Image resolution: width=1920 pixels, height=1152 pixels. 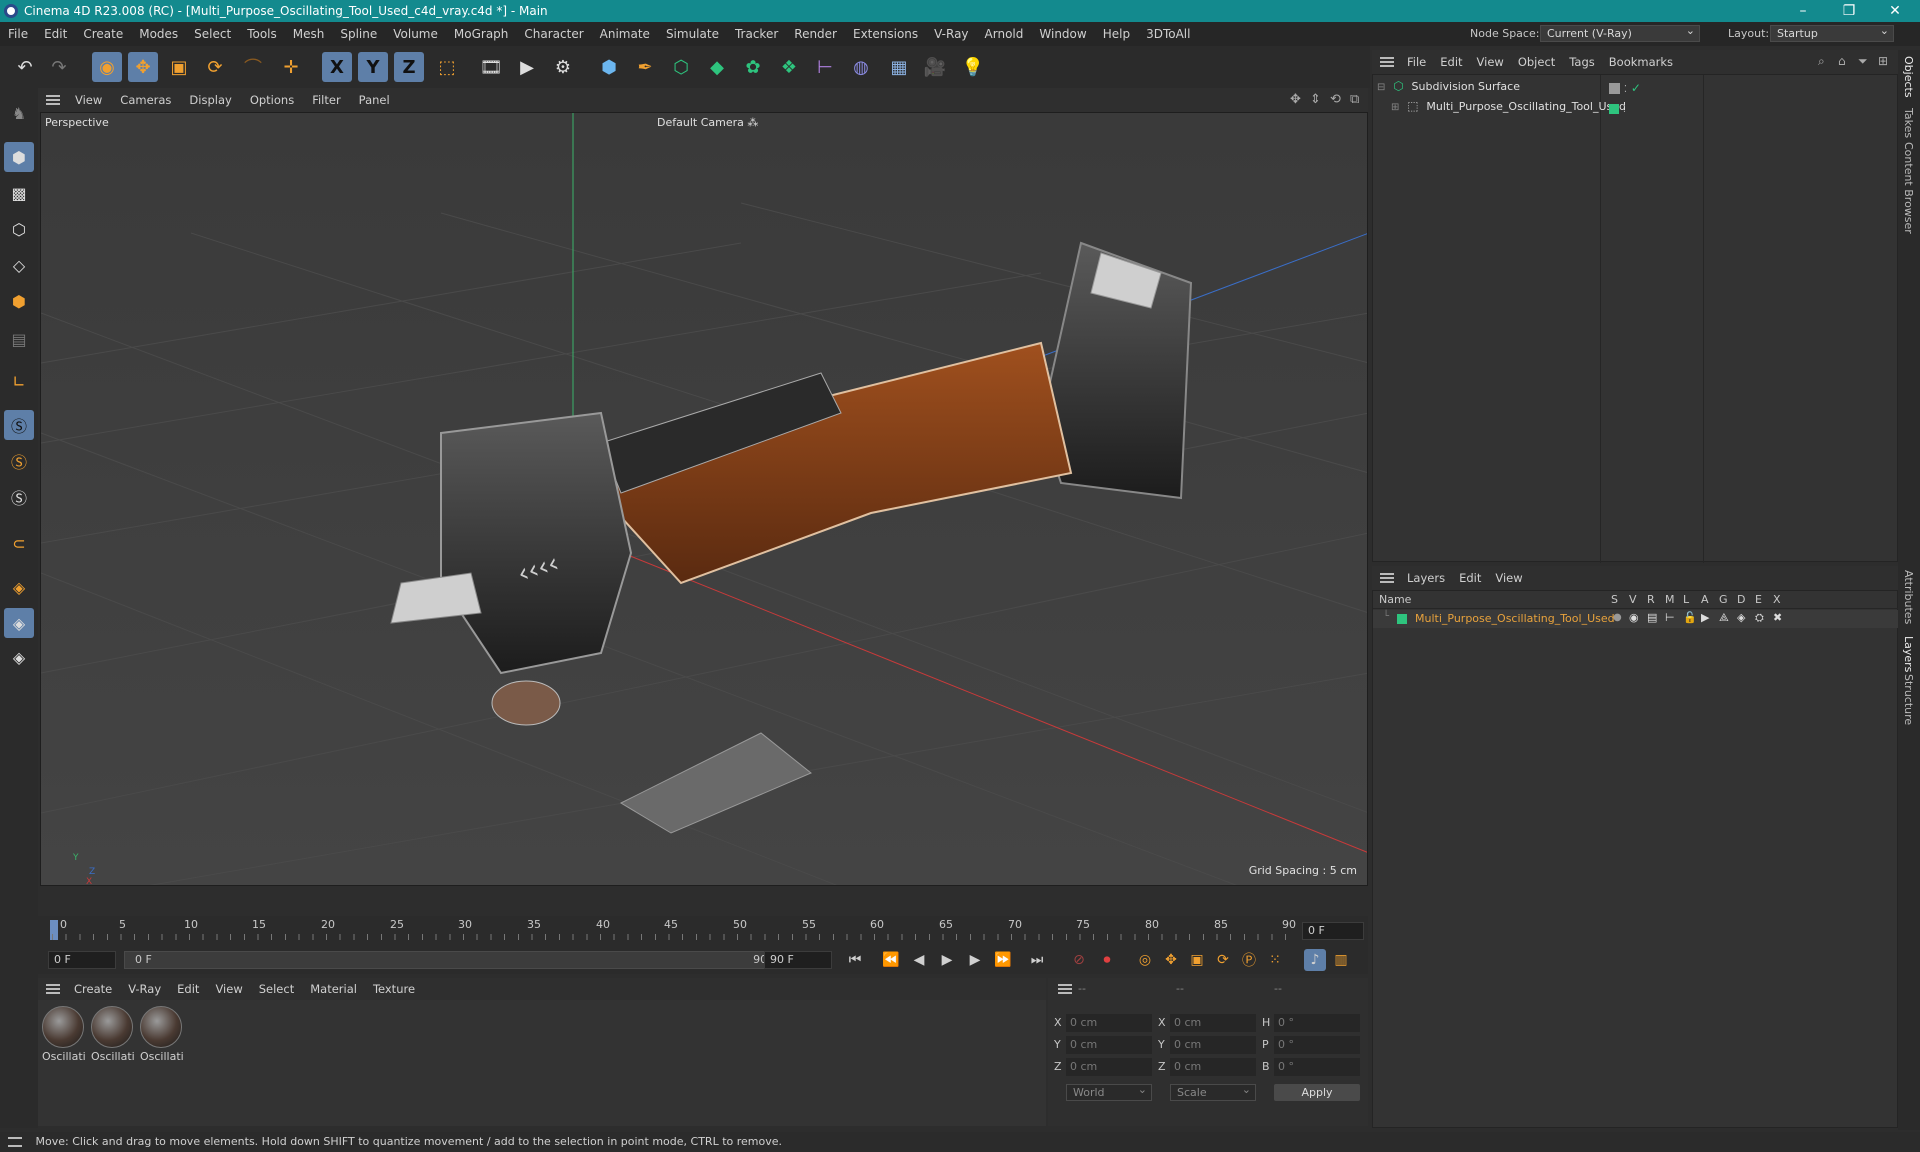 What do you see at coordinates (19, 497) in the screenshot?
I see `quantize-icon: Ⓢ` at bounding box center [19, 497].